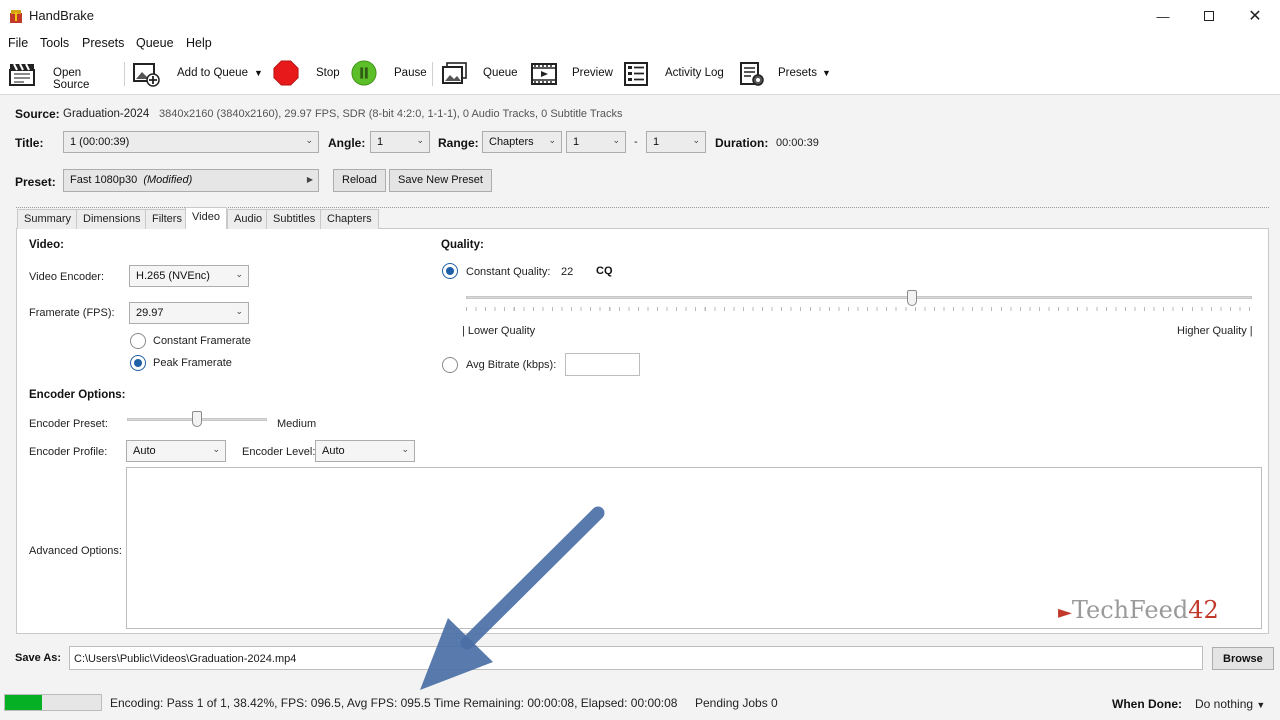 The image size is (1280, 720). I want to click on handbrake-app-icon, so click(16, 16).